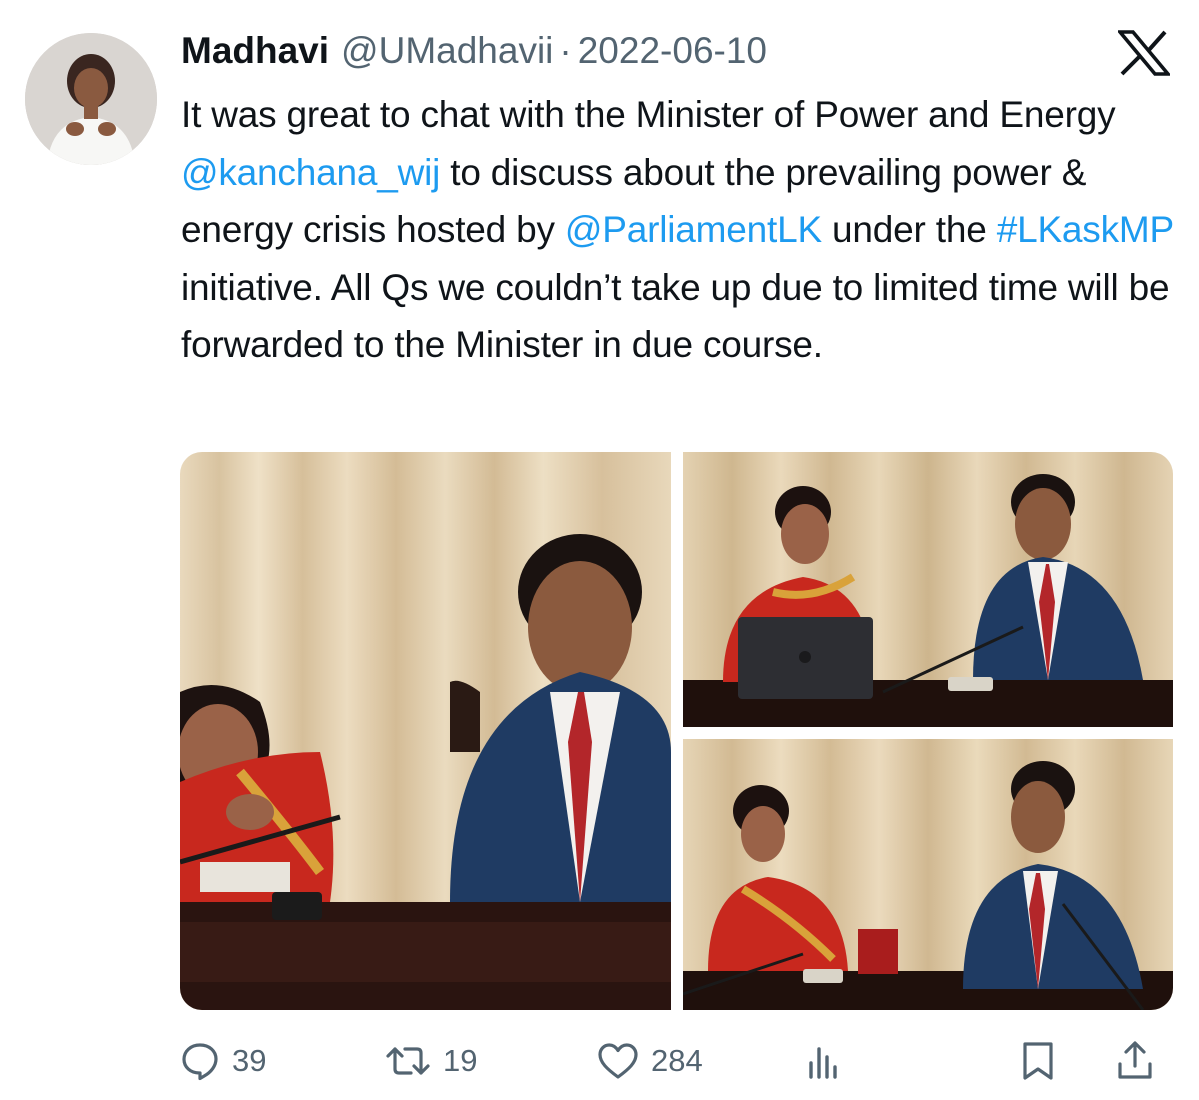 The width and height of the screenshot is (1199, 1100). I want to click on author-handle: @UMadhavii, so click(447, 51).